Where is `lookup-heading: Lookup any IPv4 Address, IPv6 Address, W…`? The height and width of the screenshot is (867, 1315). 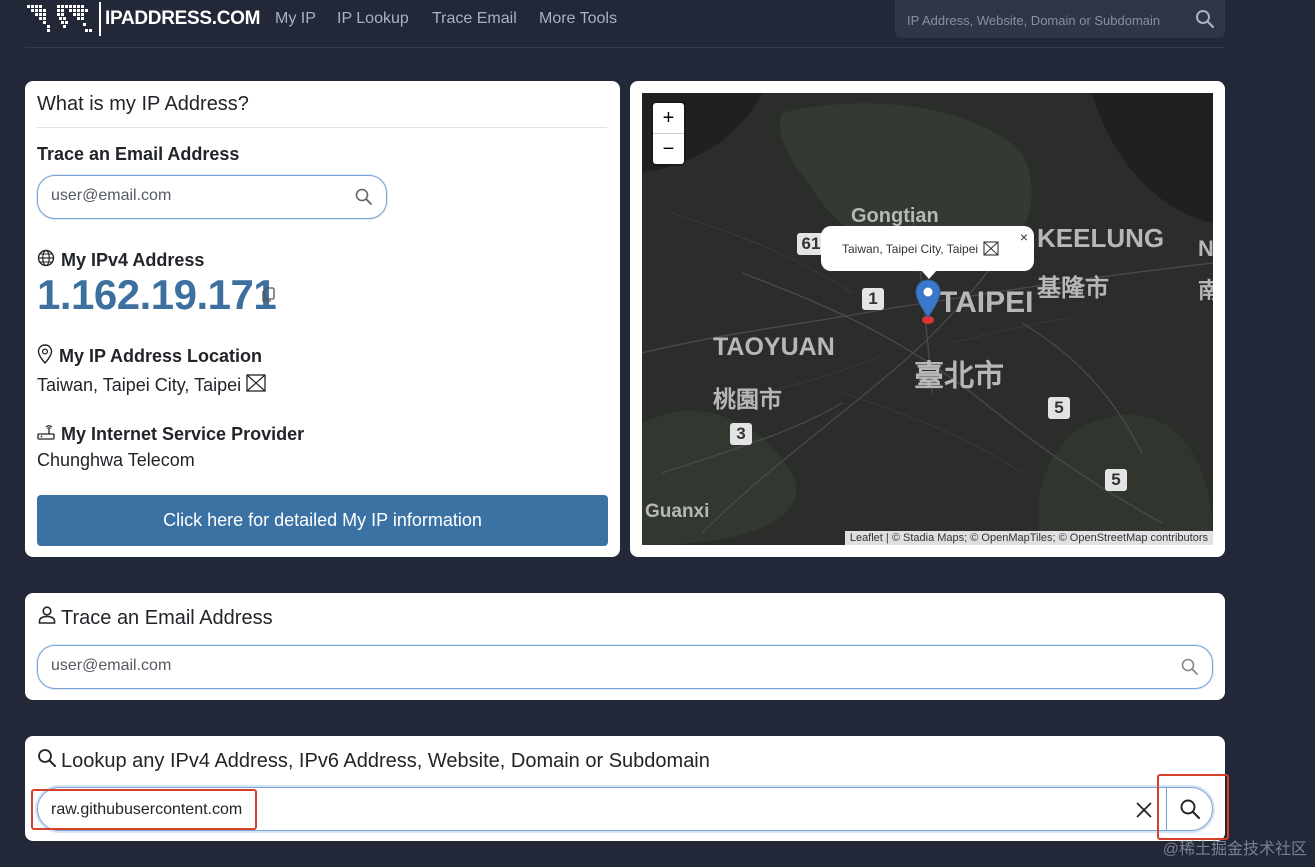
lookup-heading: Lookup any IPv4 Address, IPv6 Address, W… is located at coordinates (373, 761).